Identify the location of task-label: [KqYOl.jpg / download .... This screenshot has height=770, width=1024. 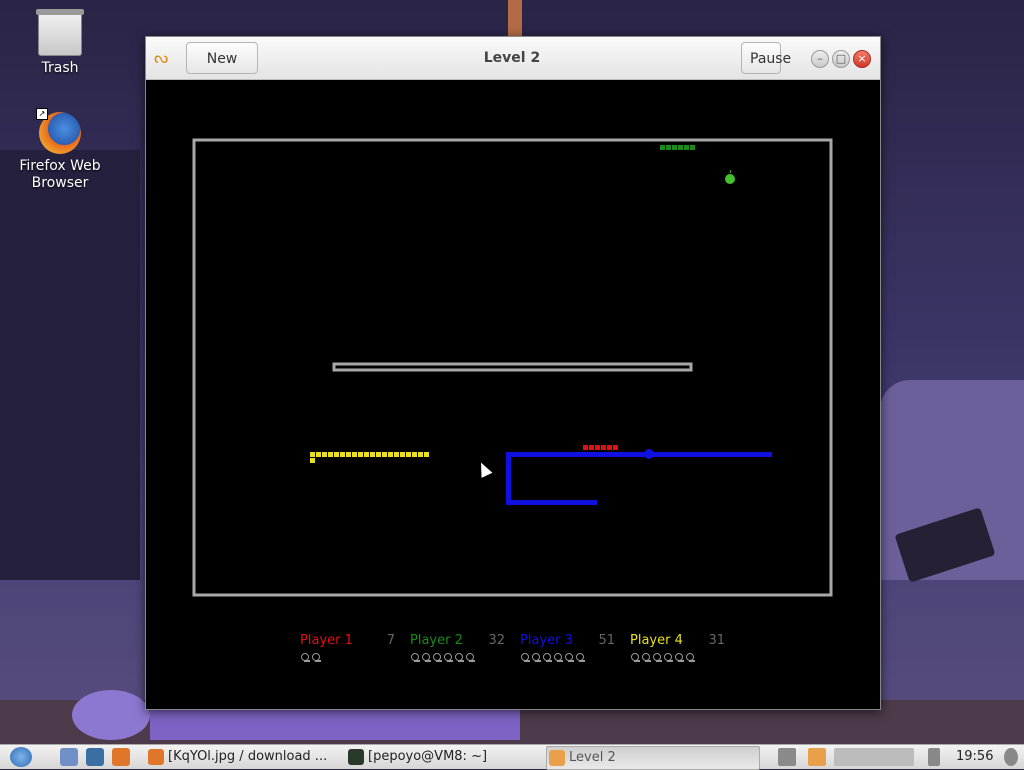
(248, 756).